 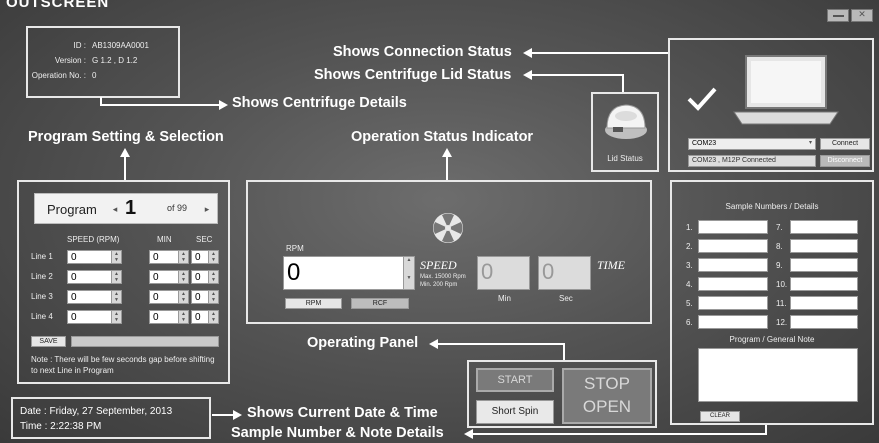 I want to click on annotation-sample-details: Sample Number & Note Details, so click(x=337, y=433).